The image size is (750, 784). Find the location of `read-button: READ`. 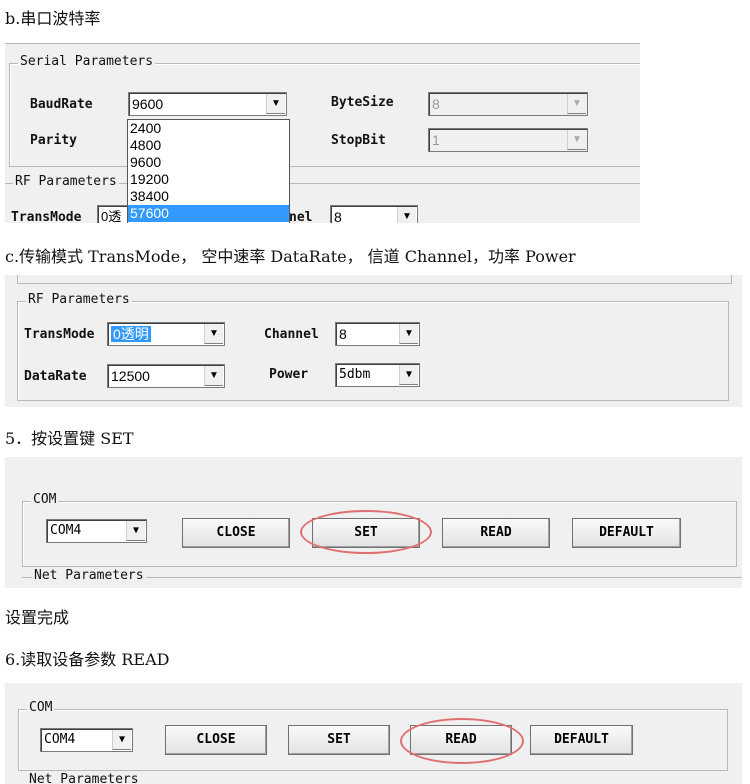

read-button: READ is located at coordinates (496, 533).